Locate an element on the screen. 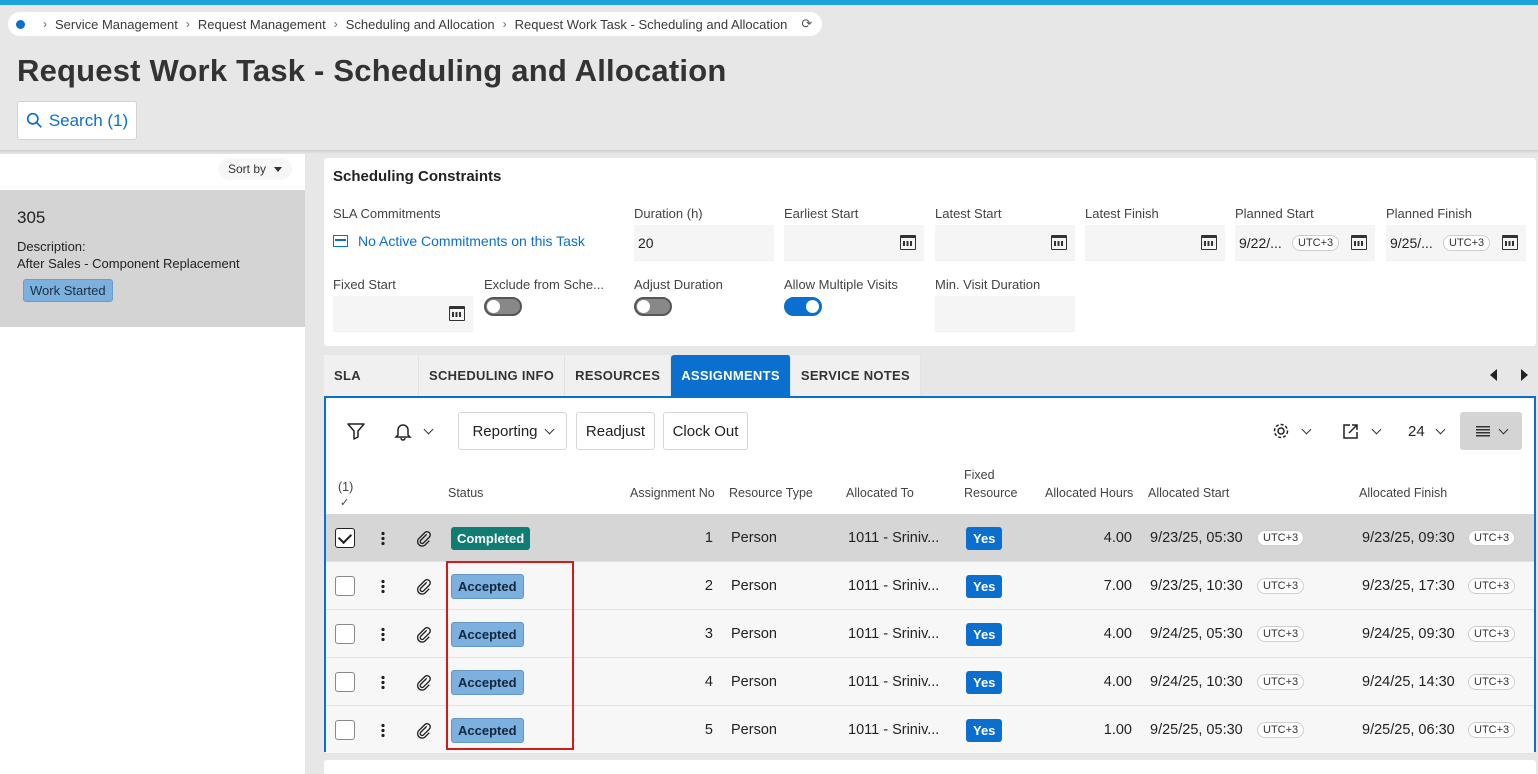 The image size is (1538, 774). clock-out-button: Clock Out is located at coordinates (705, 431).